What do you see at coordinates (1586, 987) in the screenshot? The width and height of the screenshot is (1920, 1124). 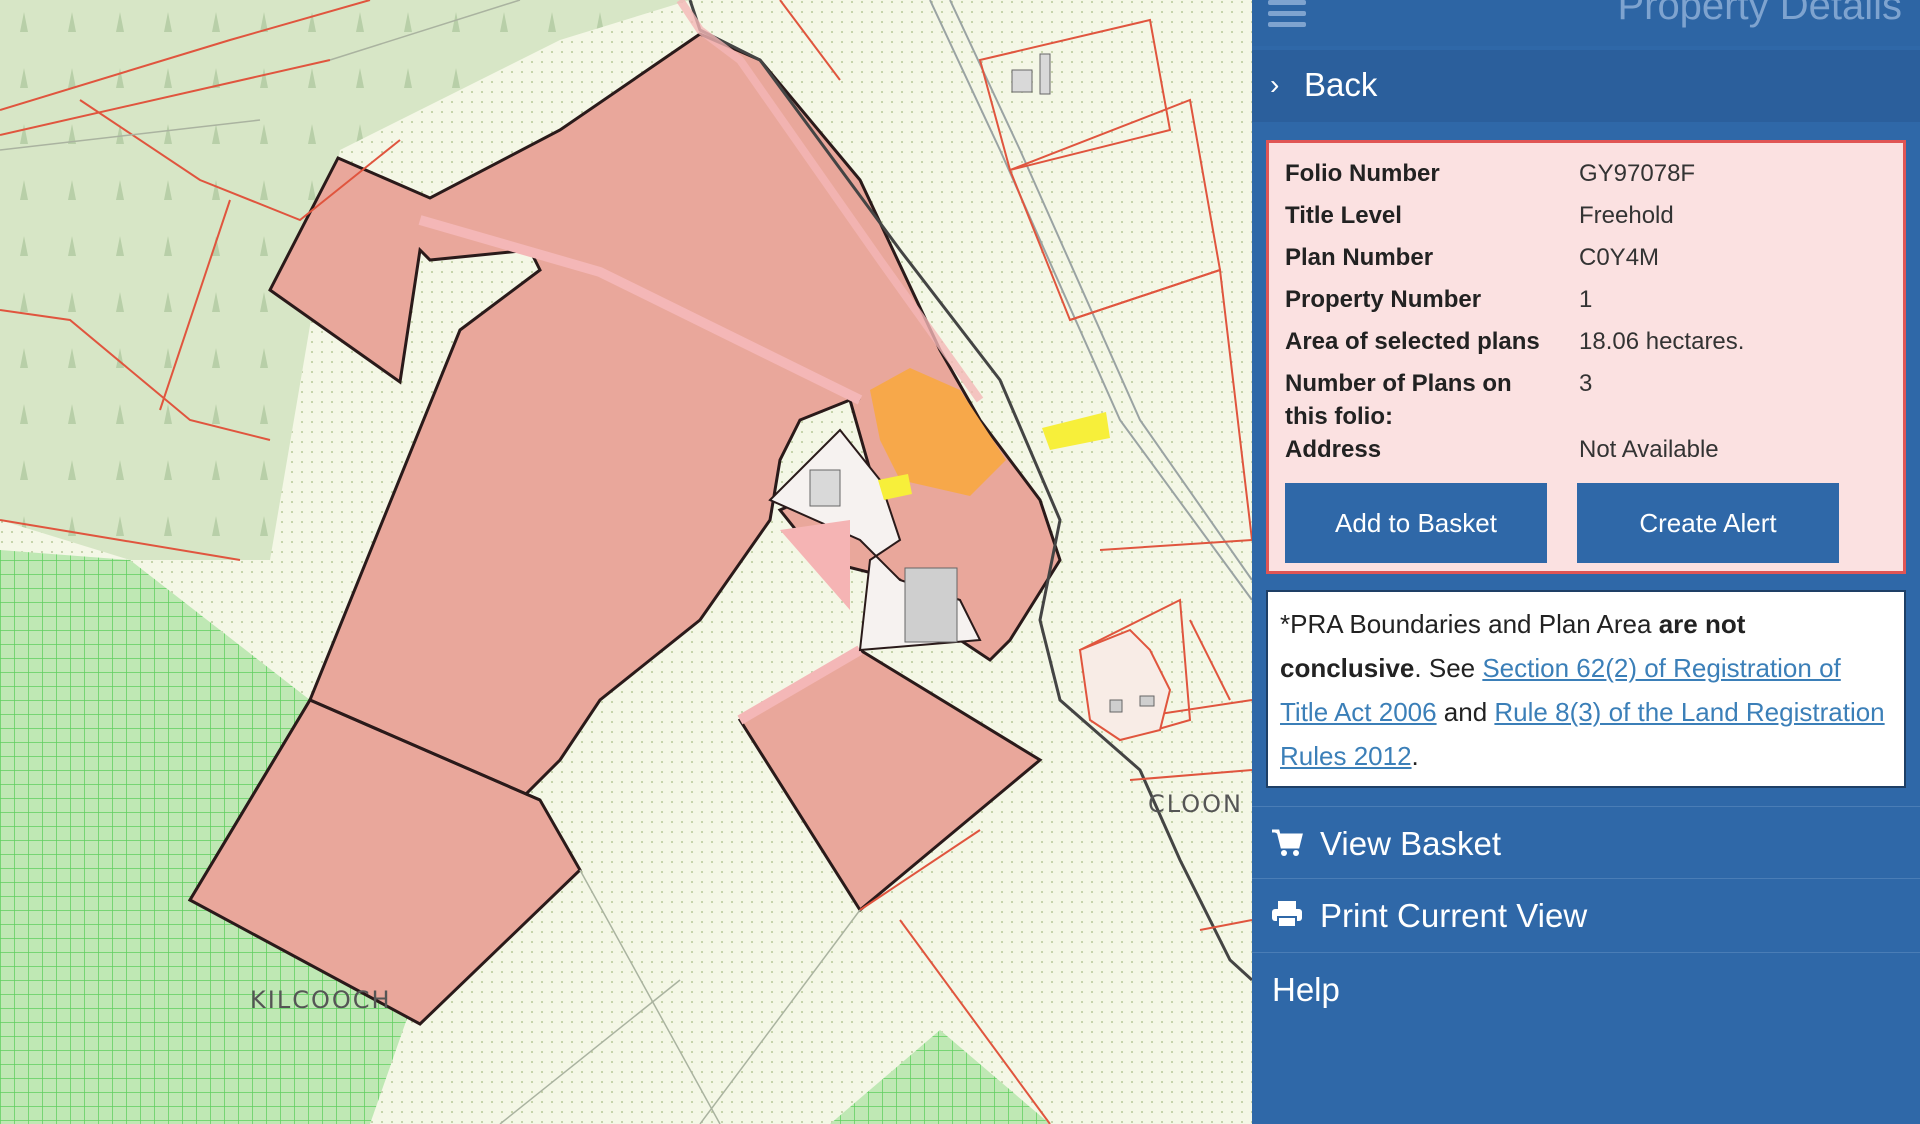 I see `help-button: Help` at bounding box center [1586, 987].